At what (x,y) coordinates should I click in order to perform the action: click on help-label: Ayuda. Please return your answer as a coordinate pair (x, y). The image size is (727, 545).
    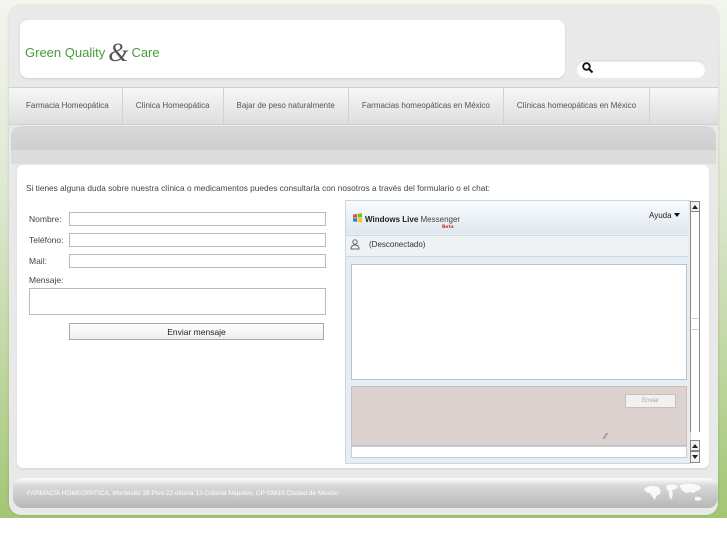
    Looking at the image, I should click on (660, 215).